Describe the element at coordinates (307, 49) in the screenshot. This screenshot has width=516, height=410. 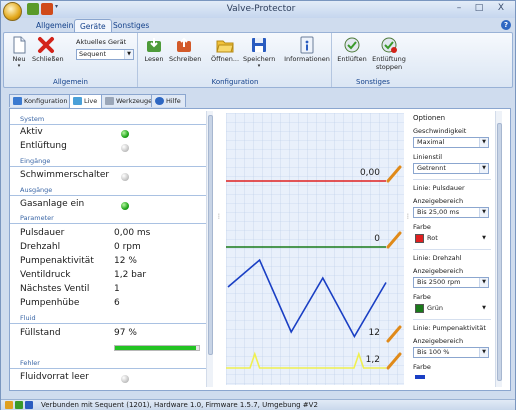
I see `information-button: Informationen` at that location.